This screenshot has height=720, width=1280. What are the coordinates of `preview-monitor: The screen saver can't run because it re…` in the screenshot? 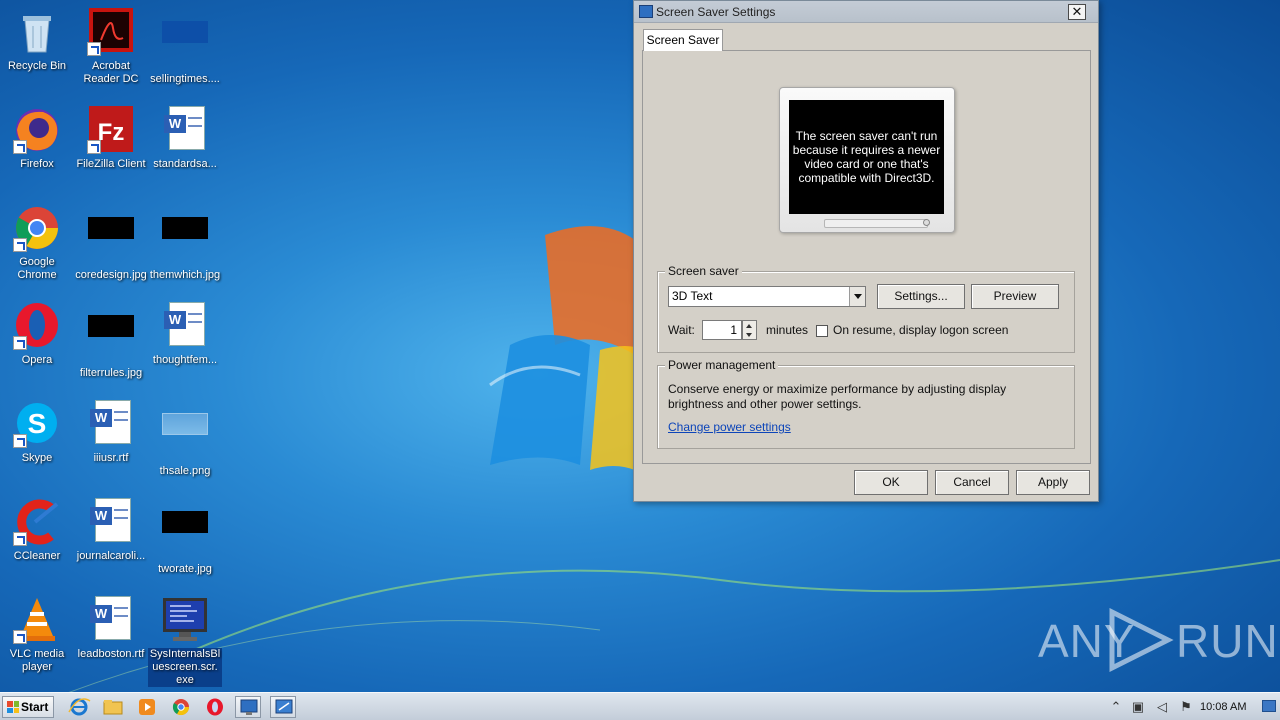 It's located at (867, 160).